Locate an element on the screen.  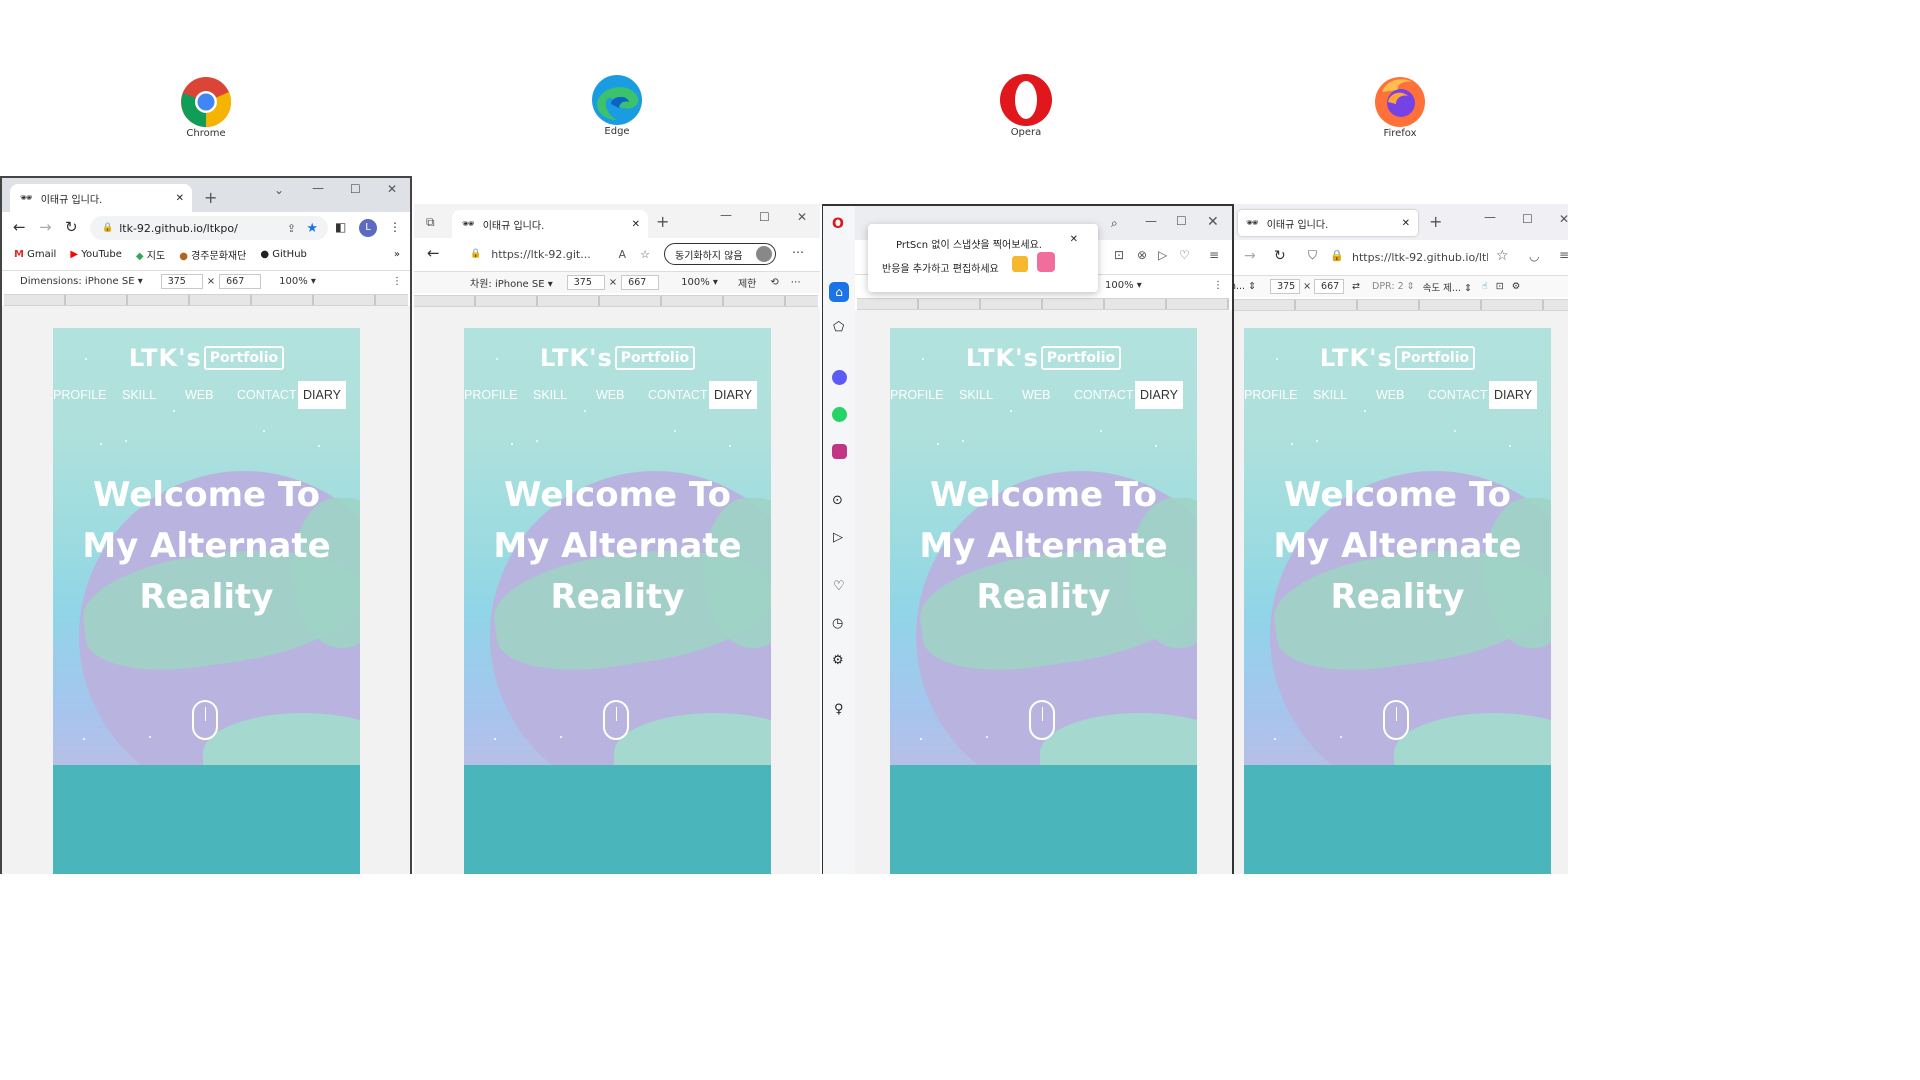
edge-tab: 🕶 이태규 입니다. ✕ is located at coordinates (550, 224).